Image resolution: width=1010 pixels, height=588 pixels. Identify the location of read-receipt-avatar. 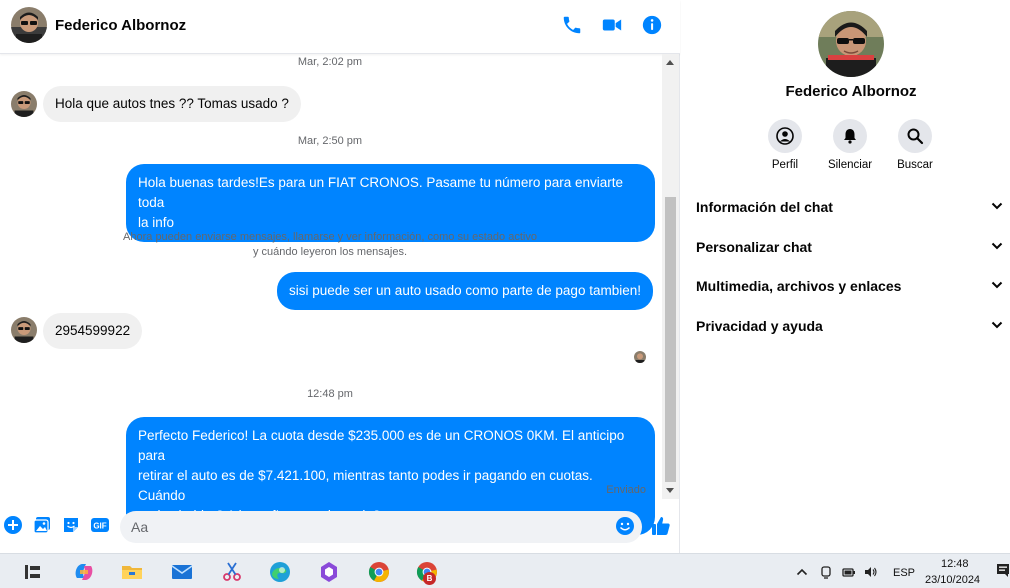
(640, 357).